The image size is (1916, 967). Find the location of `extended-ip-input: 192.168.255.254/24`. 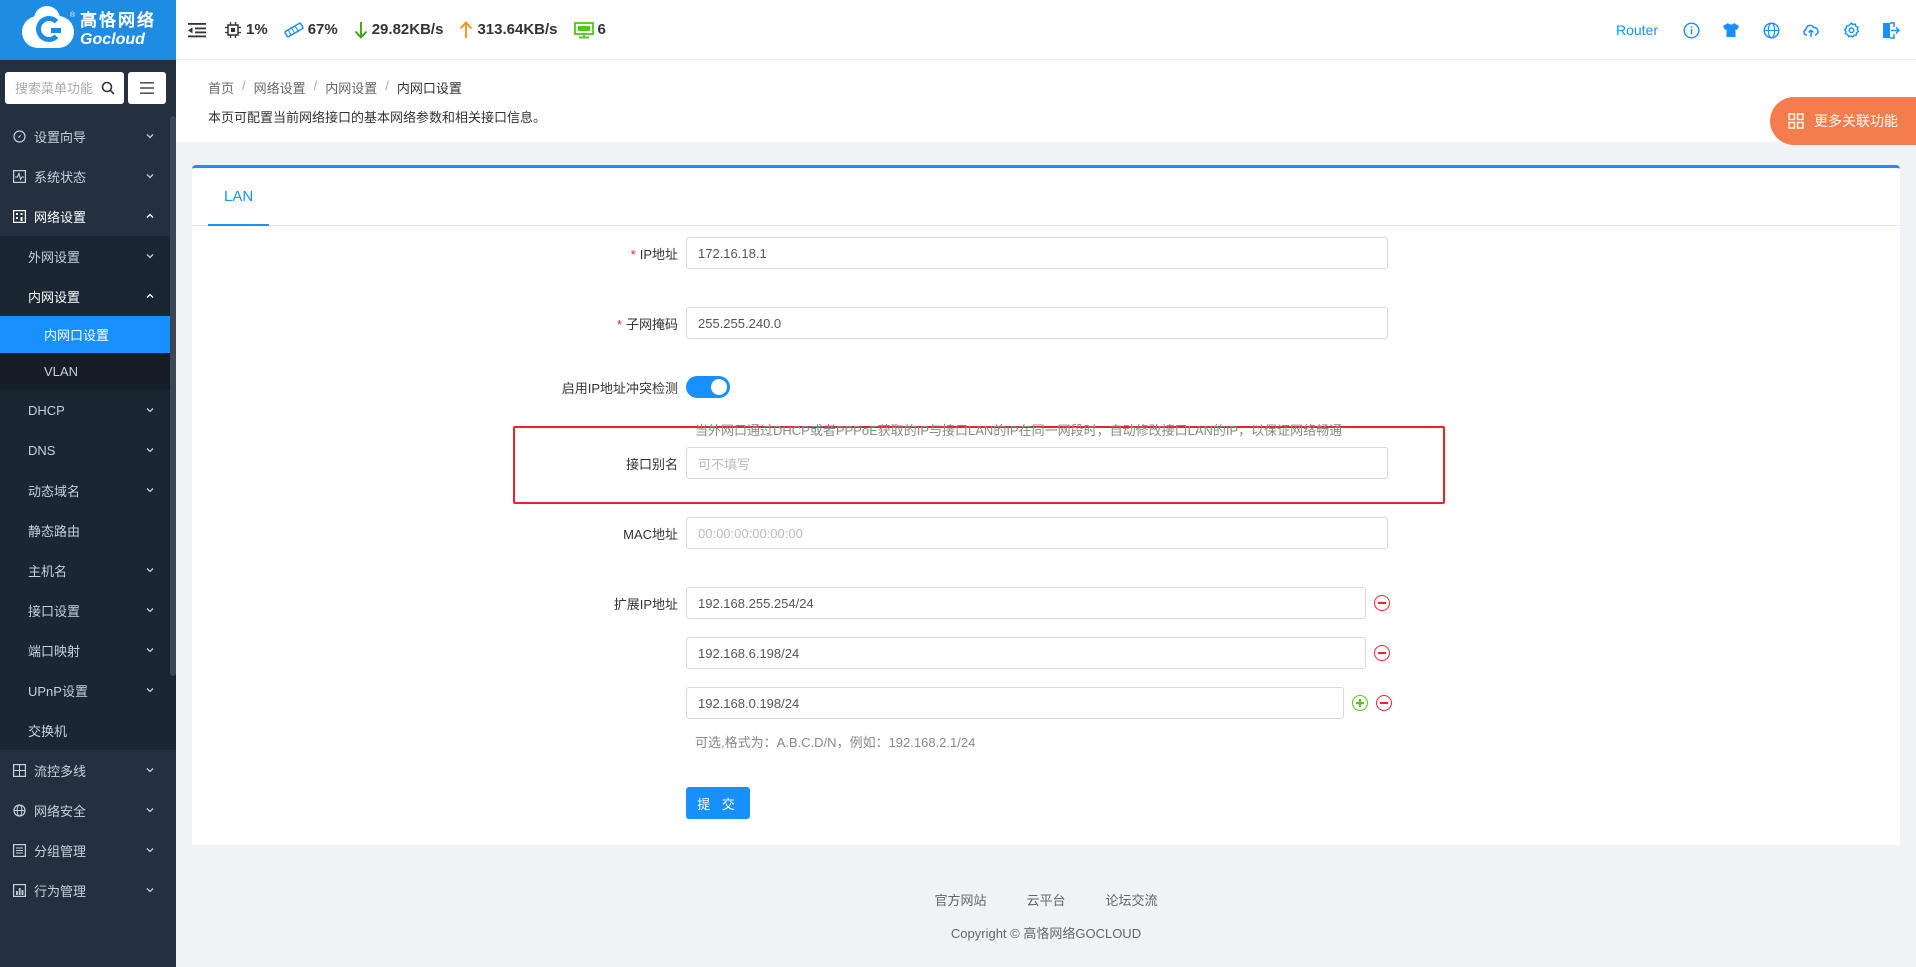

extended-ip-input: 192.168.255.254/24 is located at coordinates (1026, 603).